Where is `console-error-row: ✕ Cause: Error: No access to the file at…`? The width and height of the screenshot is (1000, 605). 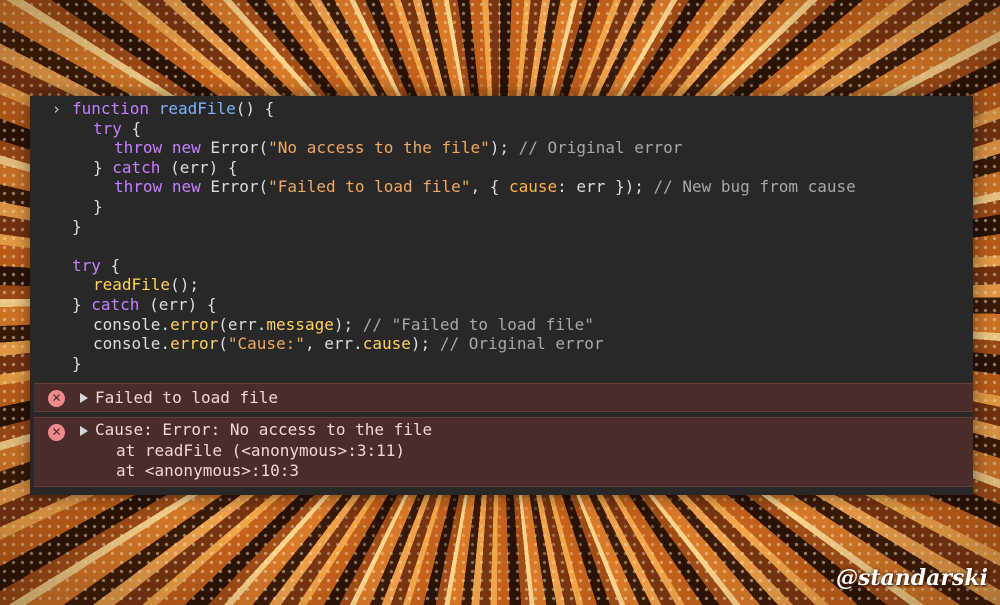
console-error-row: ✕ Cause: Error: No access to the file at… is located at coordinates (503, 452).